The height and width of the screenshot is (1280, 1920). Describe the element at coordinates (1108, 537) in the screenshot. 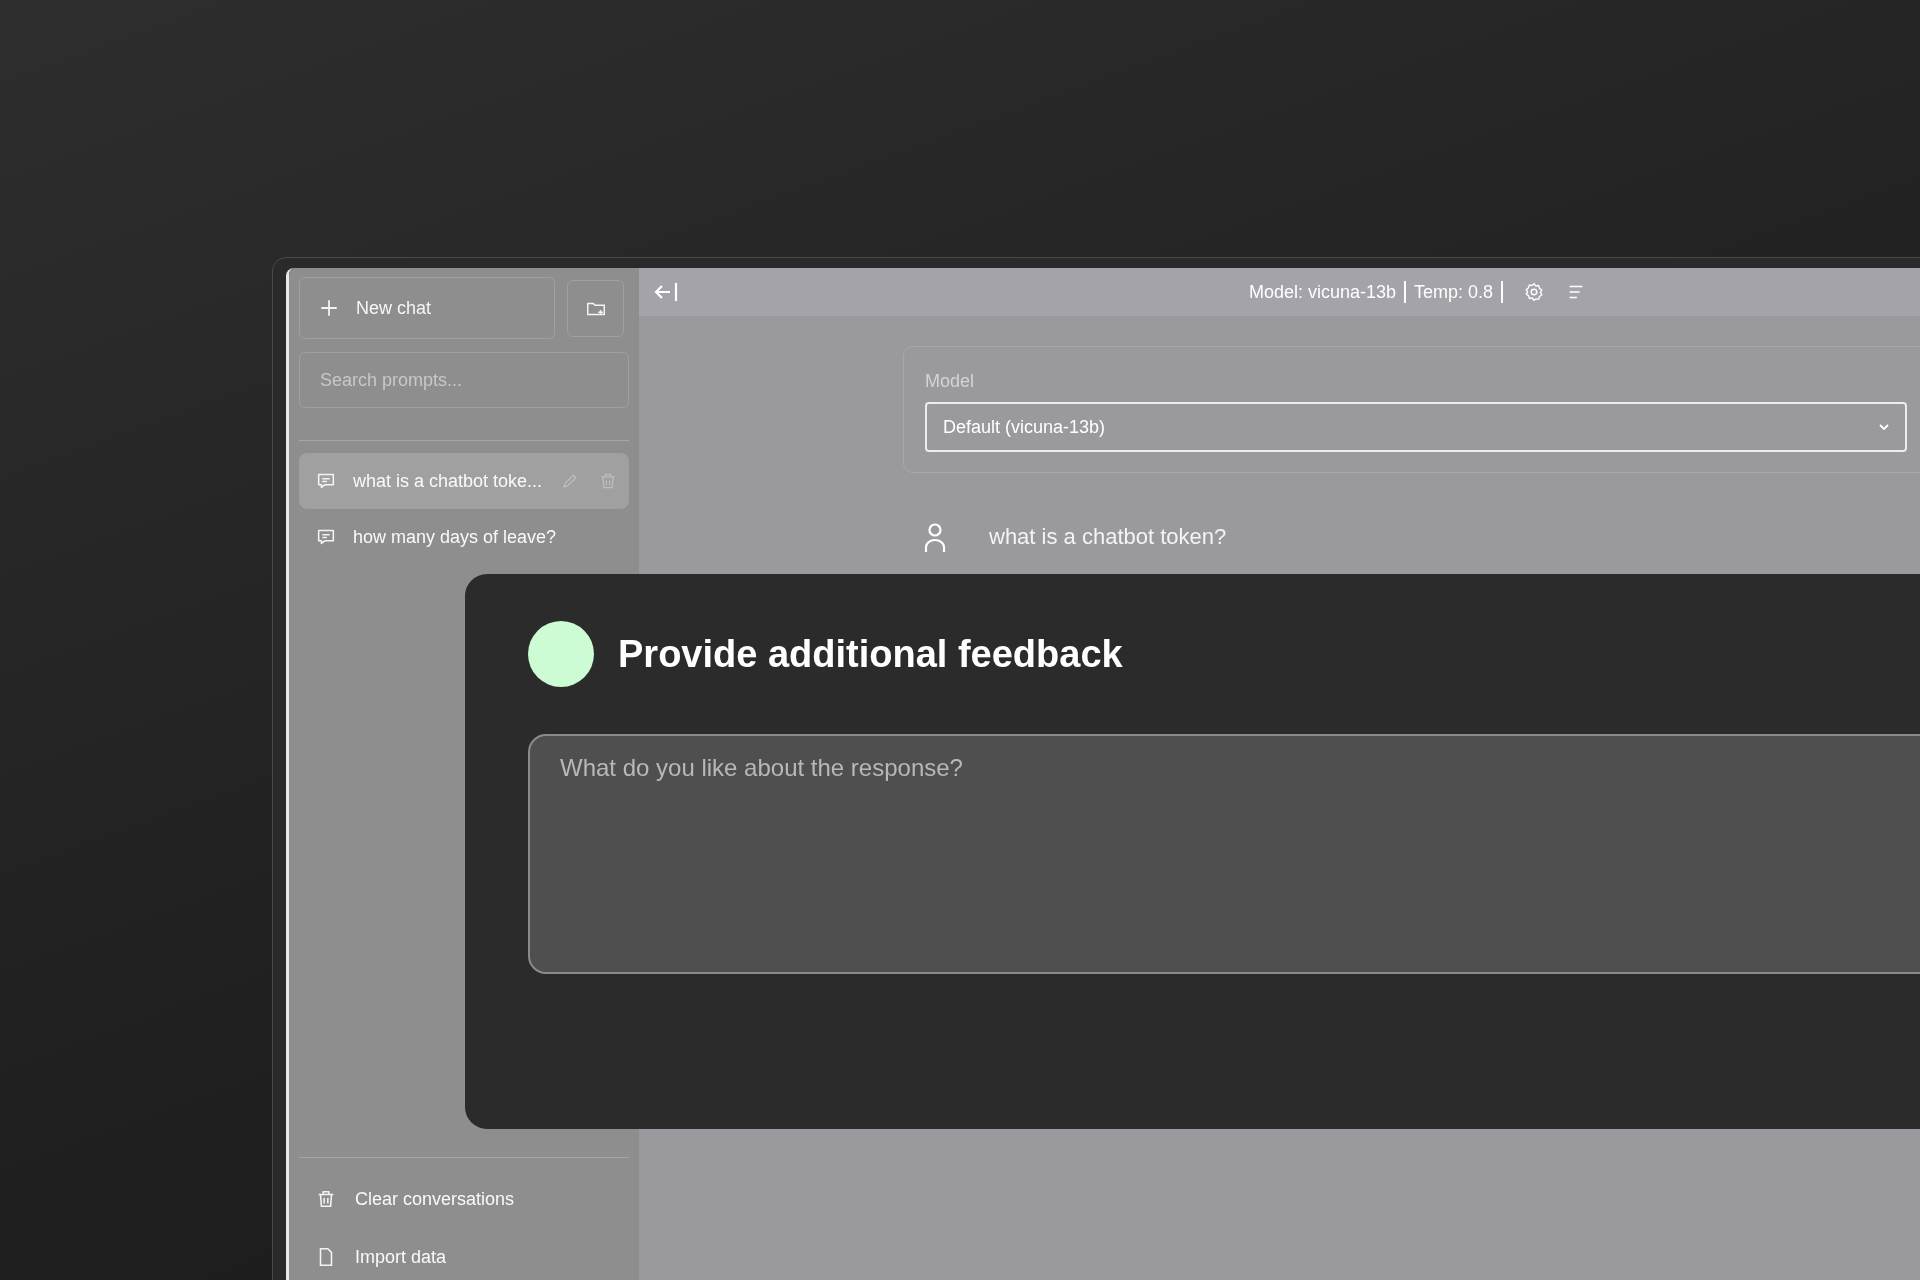

I see `message-text: what is a chatbot token?` at that location.